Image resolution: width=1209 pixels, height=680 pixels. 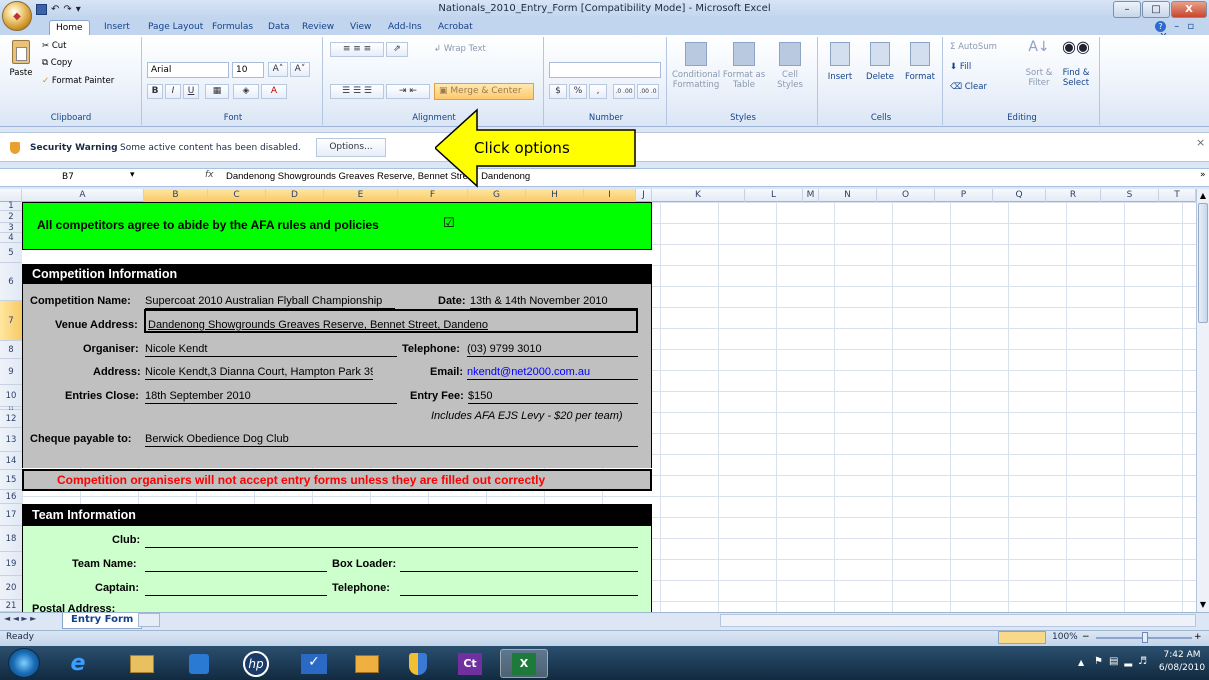 What do you see at coordinates (524, 663) in the screenshot?
I see `taskbar-excel: X` at bounding box center [524, 663].